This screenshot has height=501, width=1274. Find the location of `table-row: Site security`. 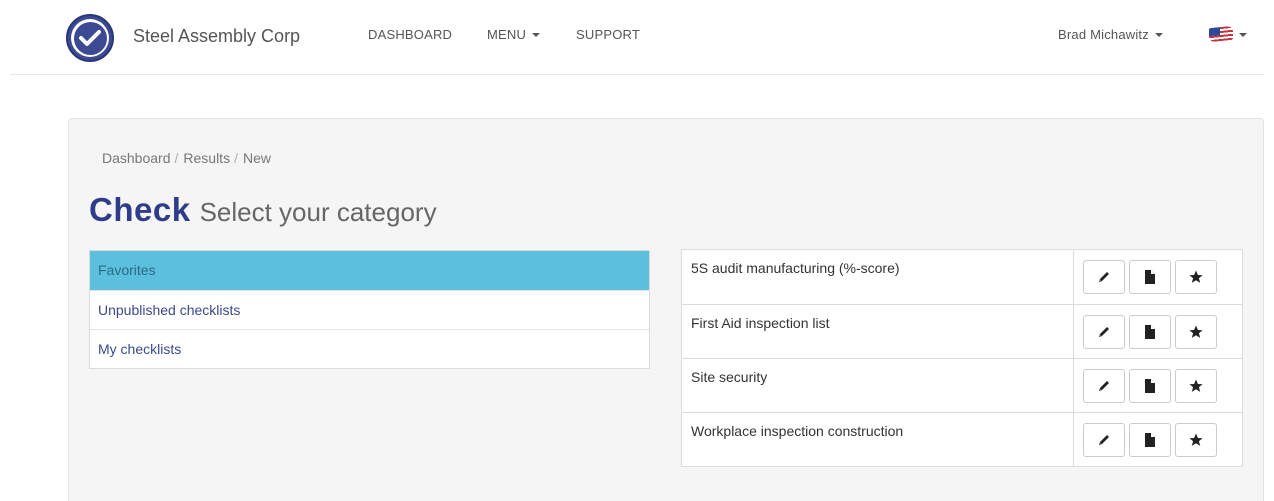

table-row: Site security is located at coordinates (962, 385).